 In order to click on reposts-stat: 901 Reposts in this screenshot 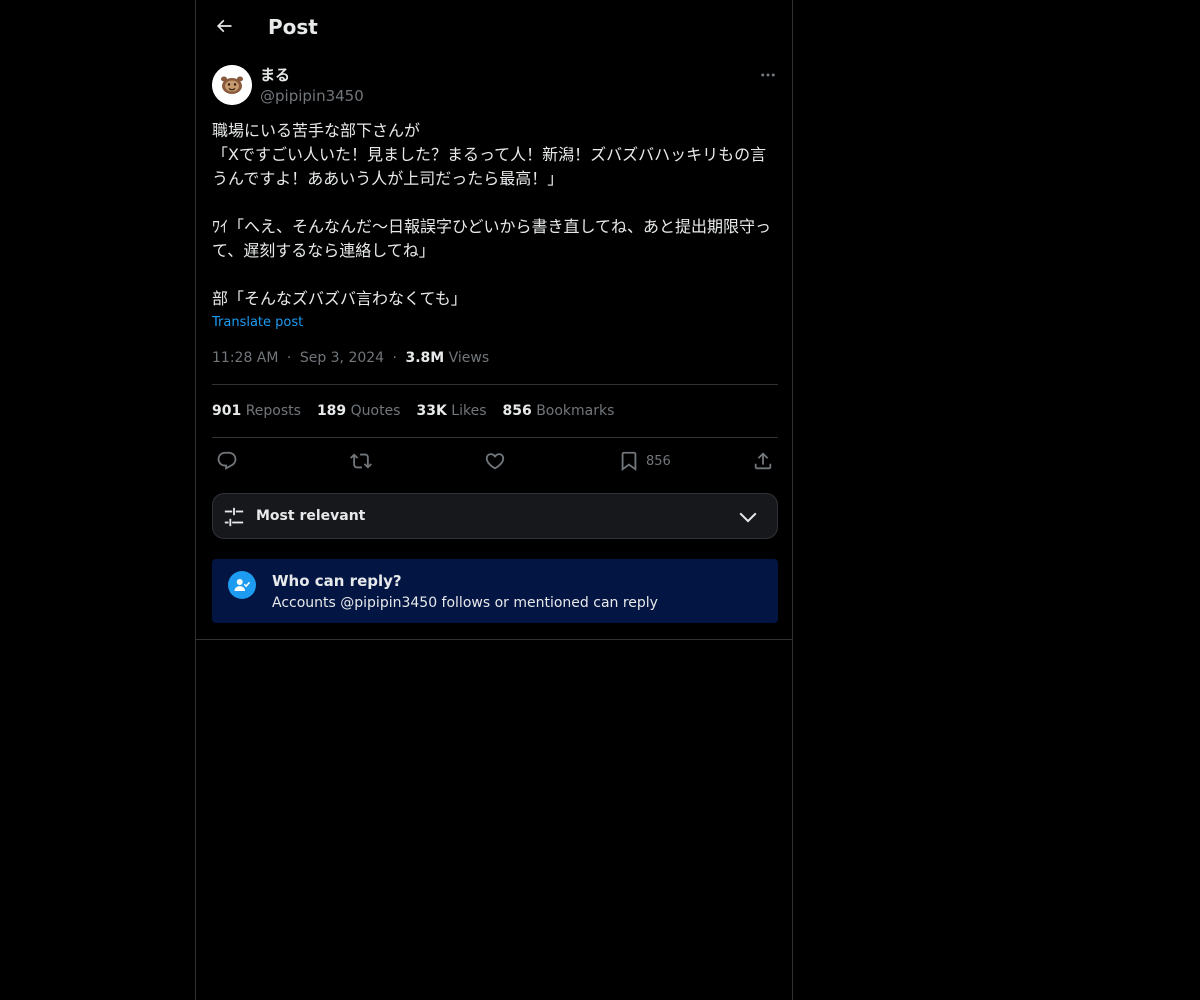, I will do `click(256, 411)`.